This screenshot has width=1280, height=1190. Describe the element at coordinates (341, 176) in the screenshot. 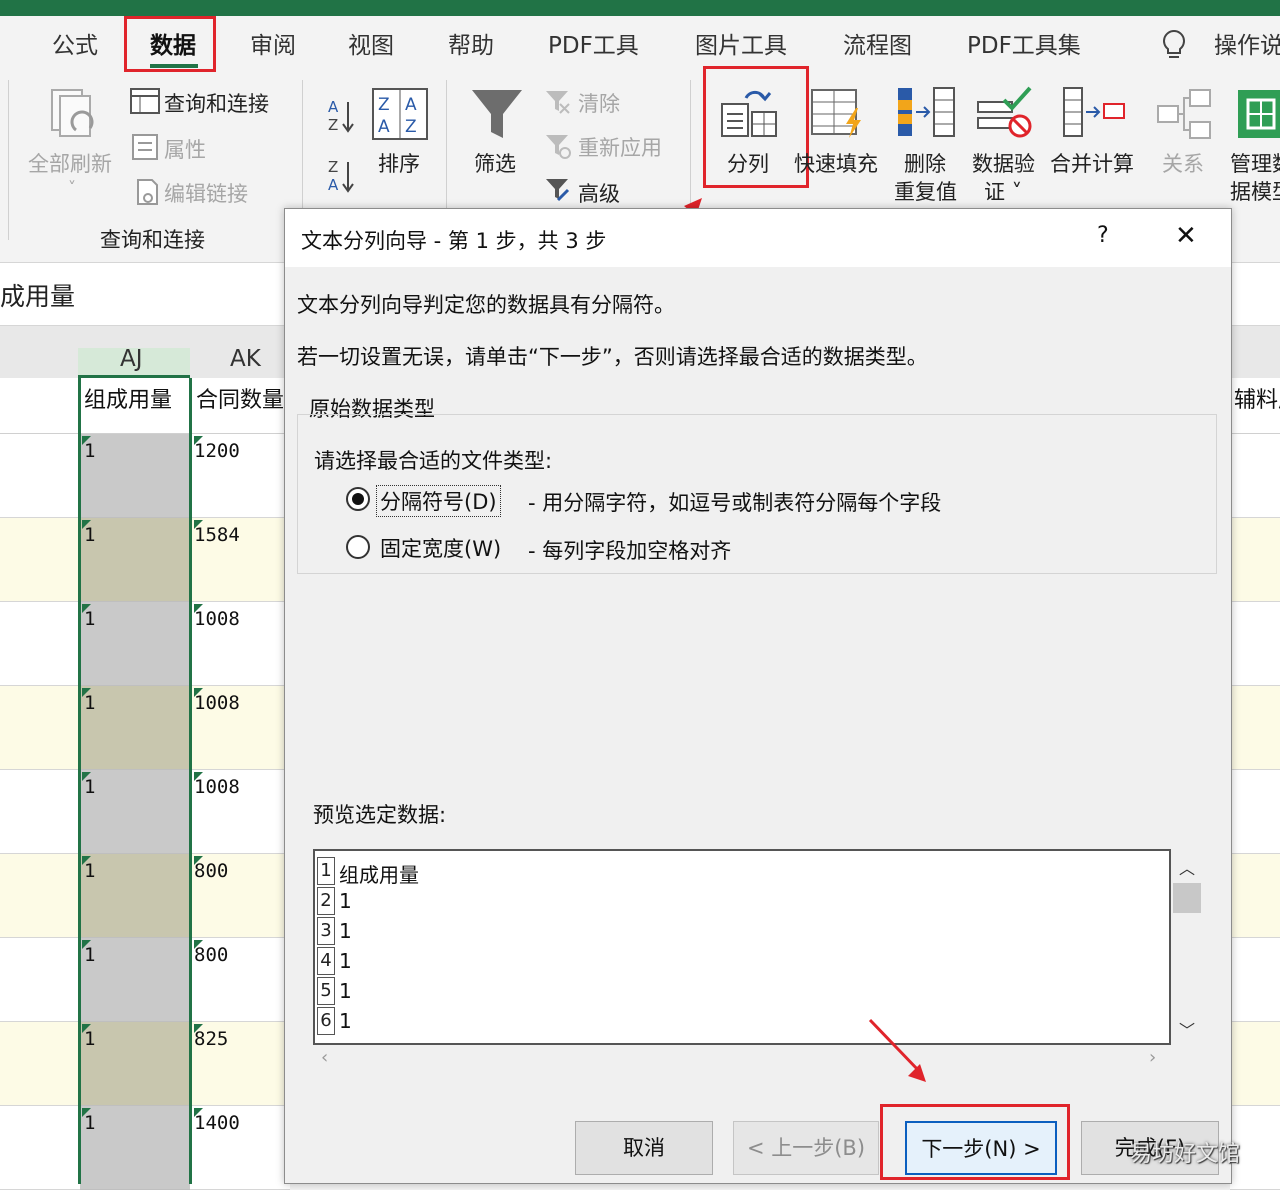

I see `sort-za-icon: Z A` at that location.